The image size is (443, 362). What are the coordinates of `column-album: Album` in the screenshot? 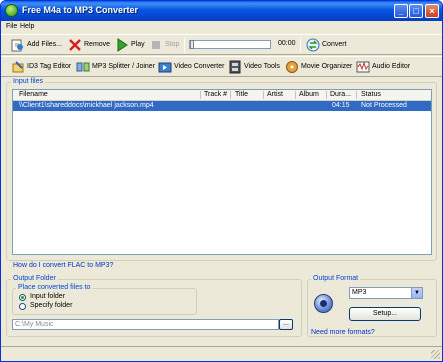 It's located at (309, 94).